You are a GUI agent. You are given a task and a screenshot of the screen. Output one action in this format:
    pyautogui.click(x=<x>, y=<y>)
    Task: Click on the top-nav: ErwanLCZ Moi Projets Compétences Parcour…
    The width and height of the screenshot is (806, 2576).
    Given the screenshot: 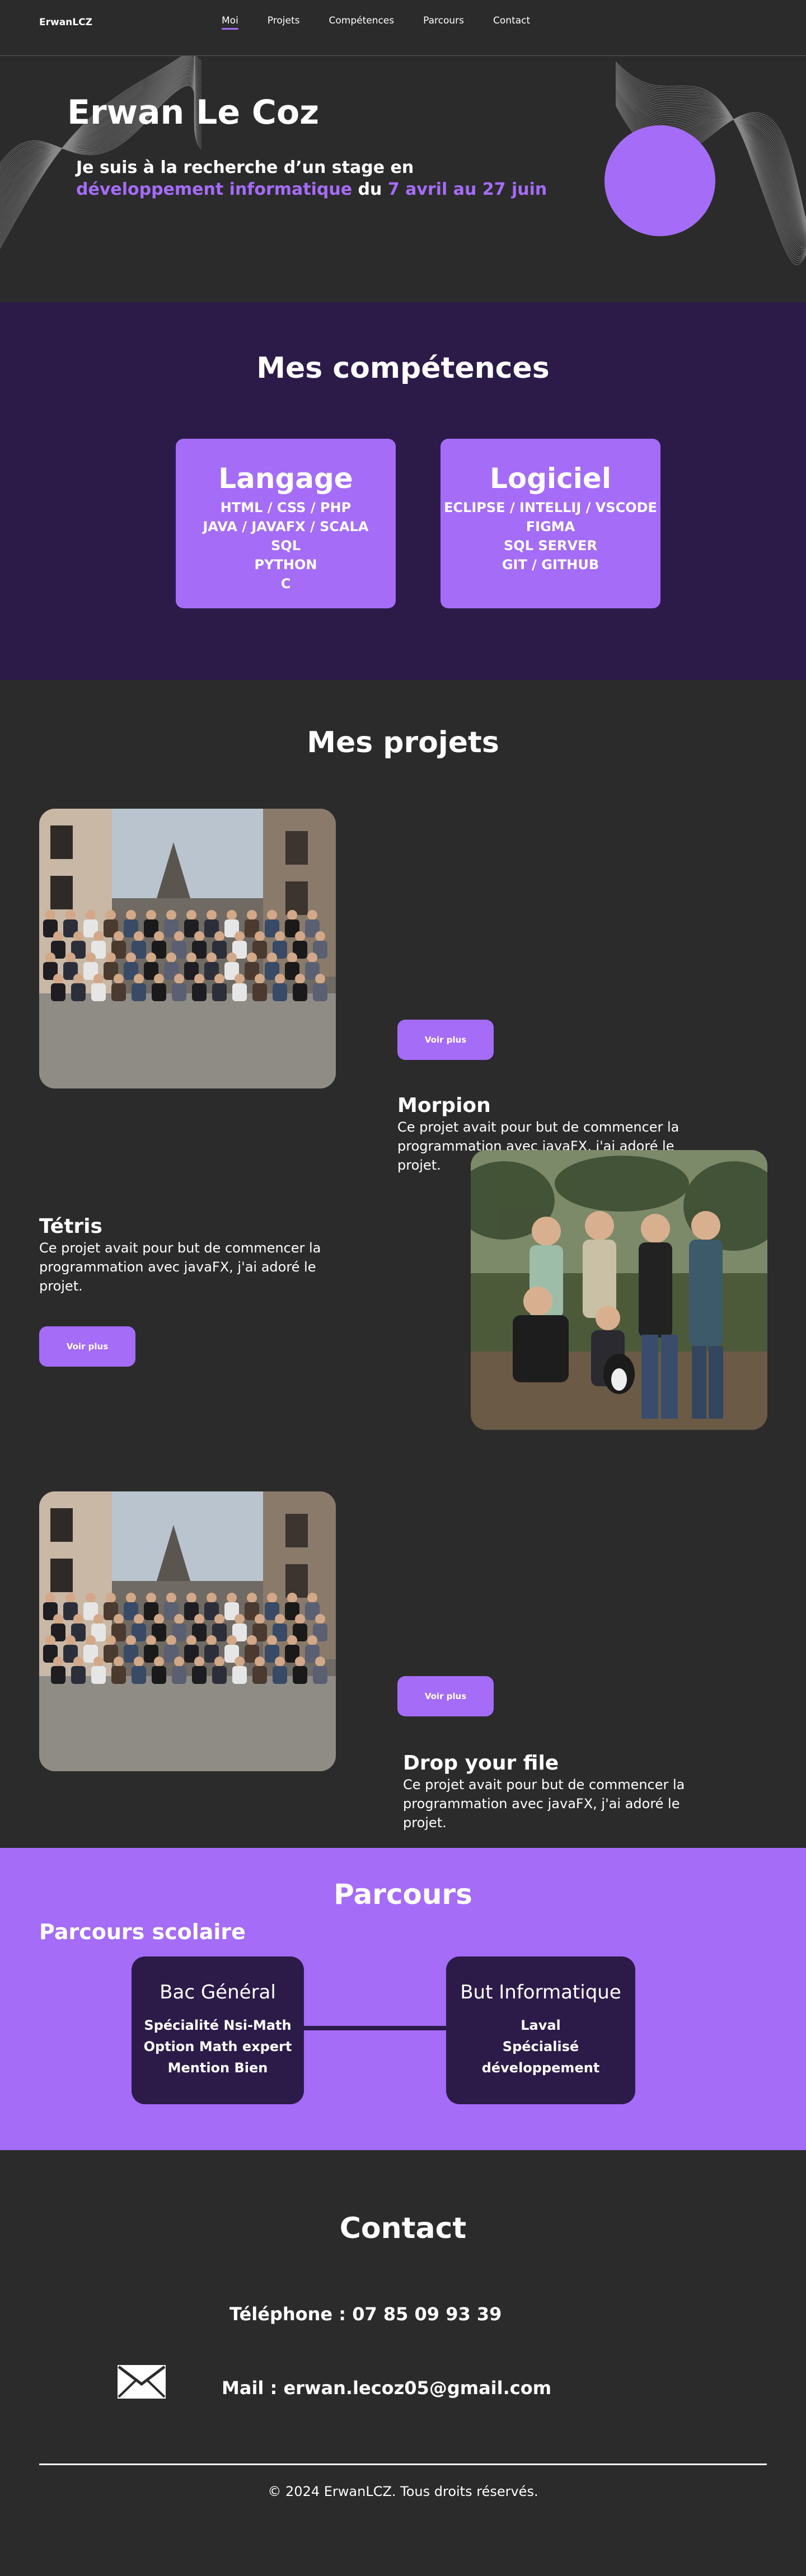 What is the action you would take?
    pyautogui.click(x=403, y=28)
    